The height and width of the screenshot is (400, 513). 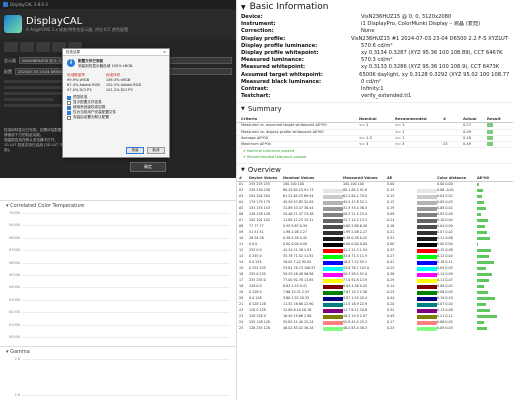 I want to click on column-header: Nominal, so click(x=368, y=119).